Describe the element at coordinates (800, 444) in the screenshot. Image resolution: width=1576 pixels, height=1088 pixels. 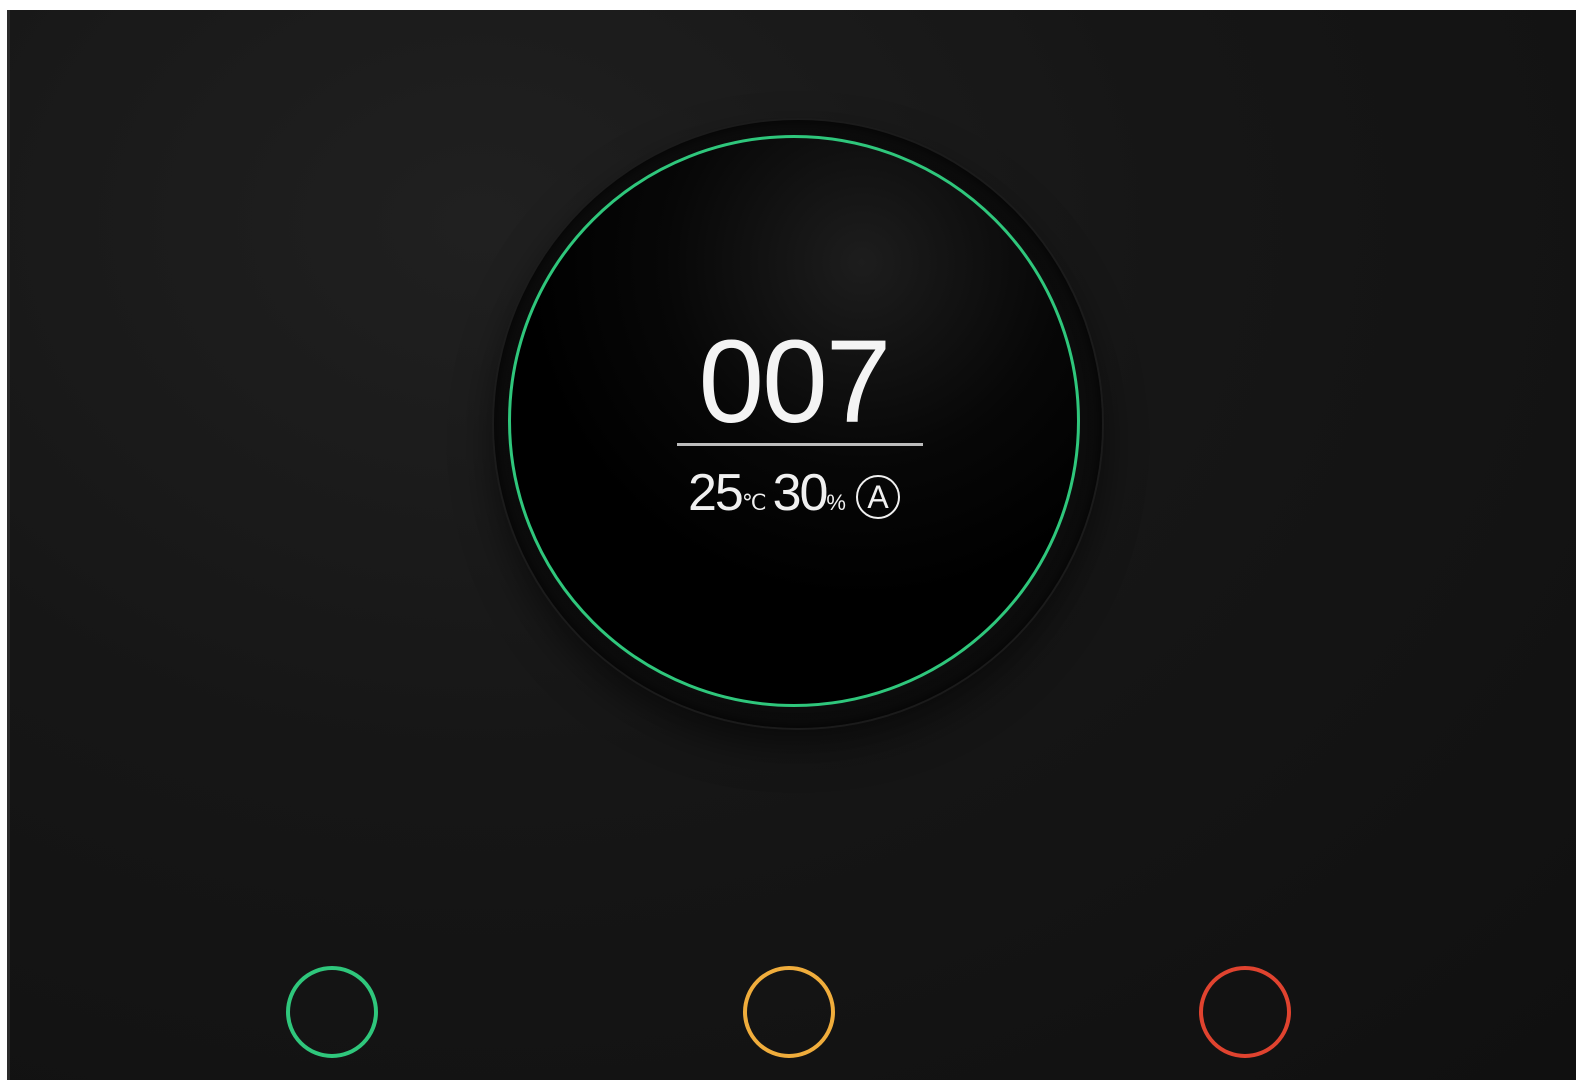
I see `reading-divider` at that location.